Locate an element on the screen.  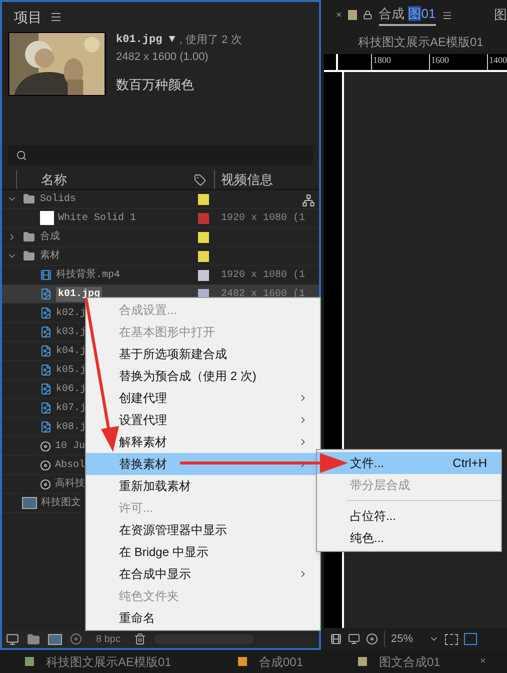
menu-item: 在资源管理器中显示 is located at coordinates (203, 530).